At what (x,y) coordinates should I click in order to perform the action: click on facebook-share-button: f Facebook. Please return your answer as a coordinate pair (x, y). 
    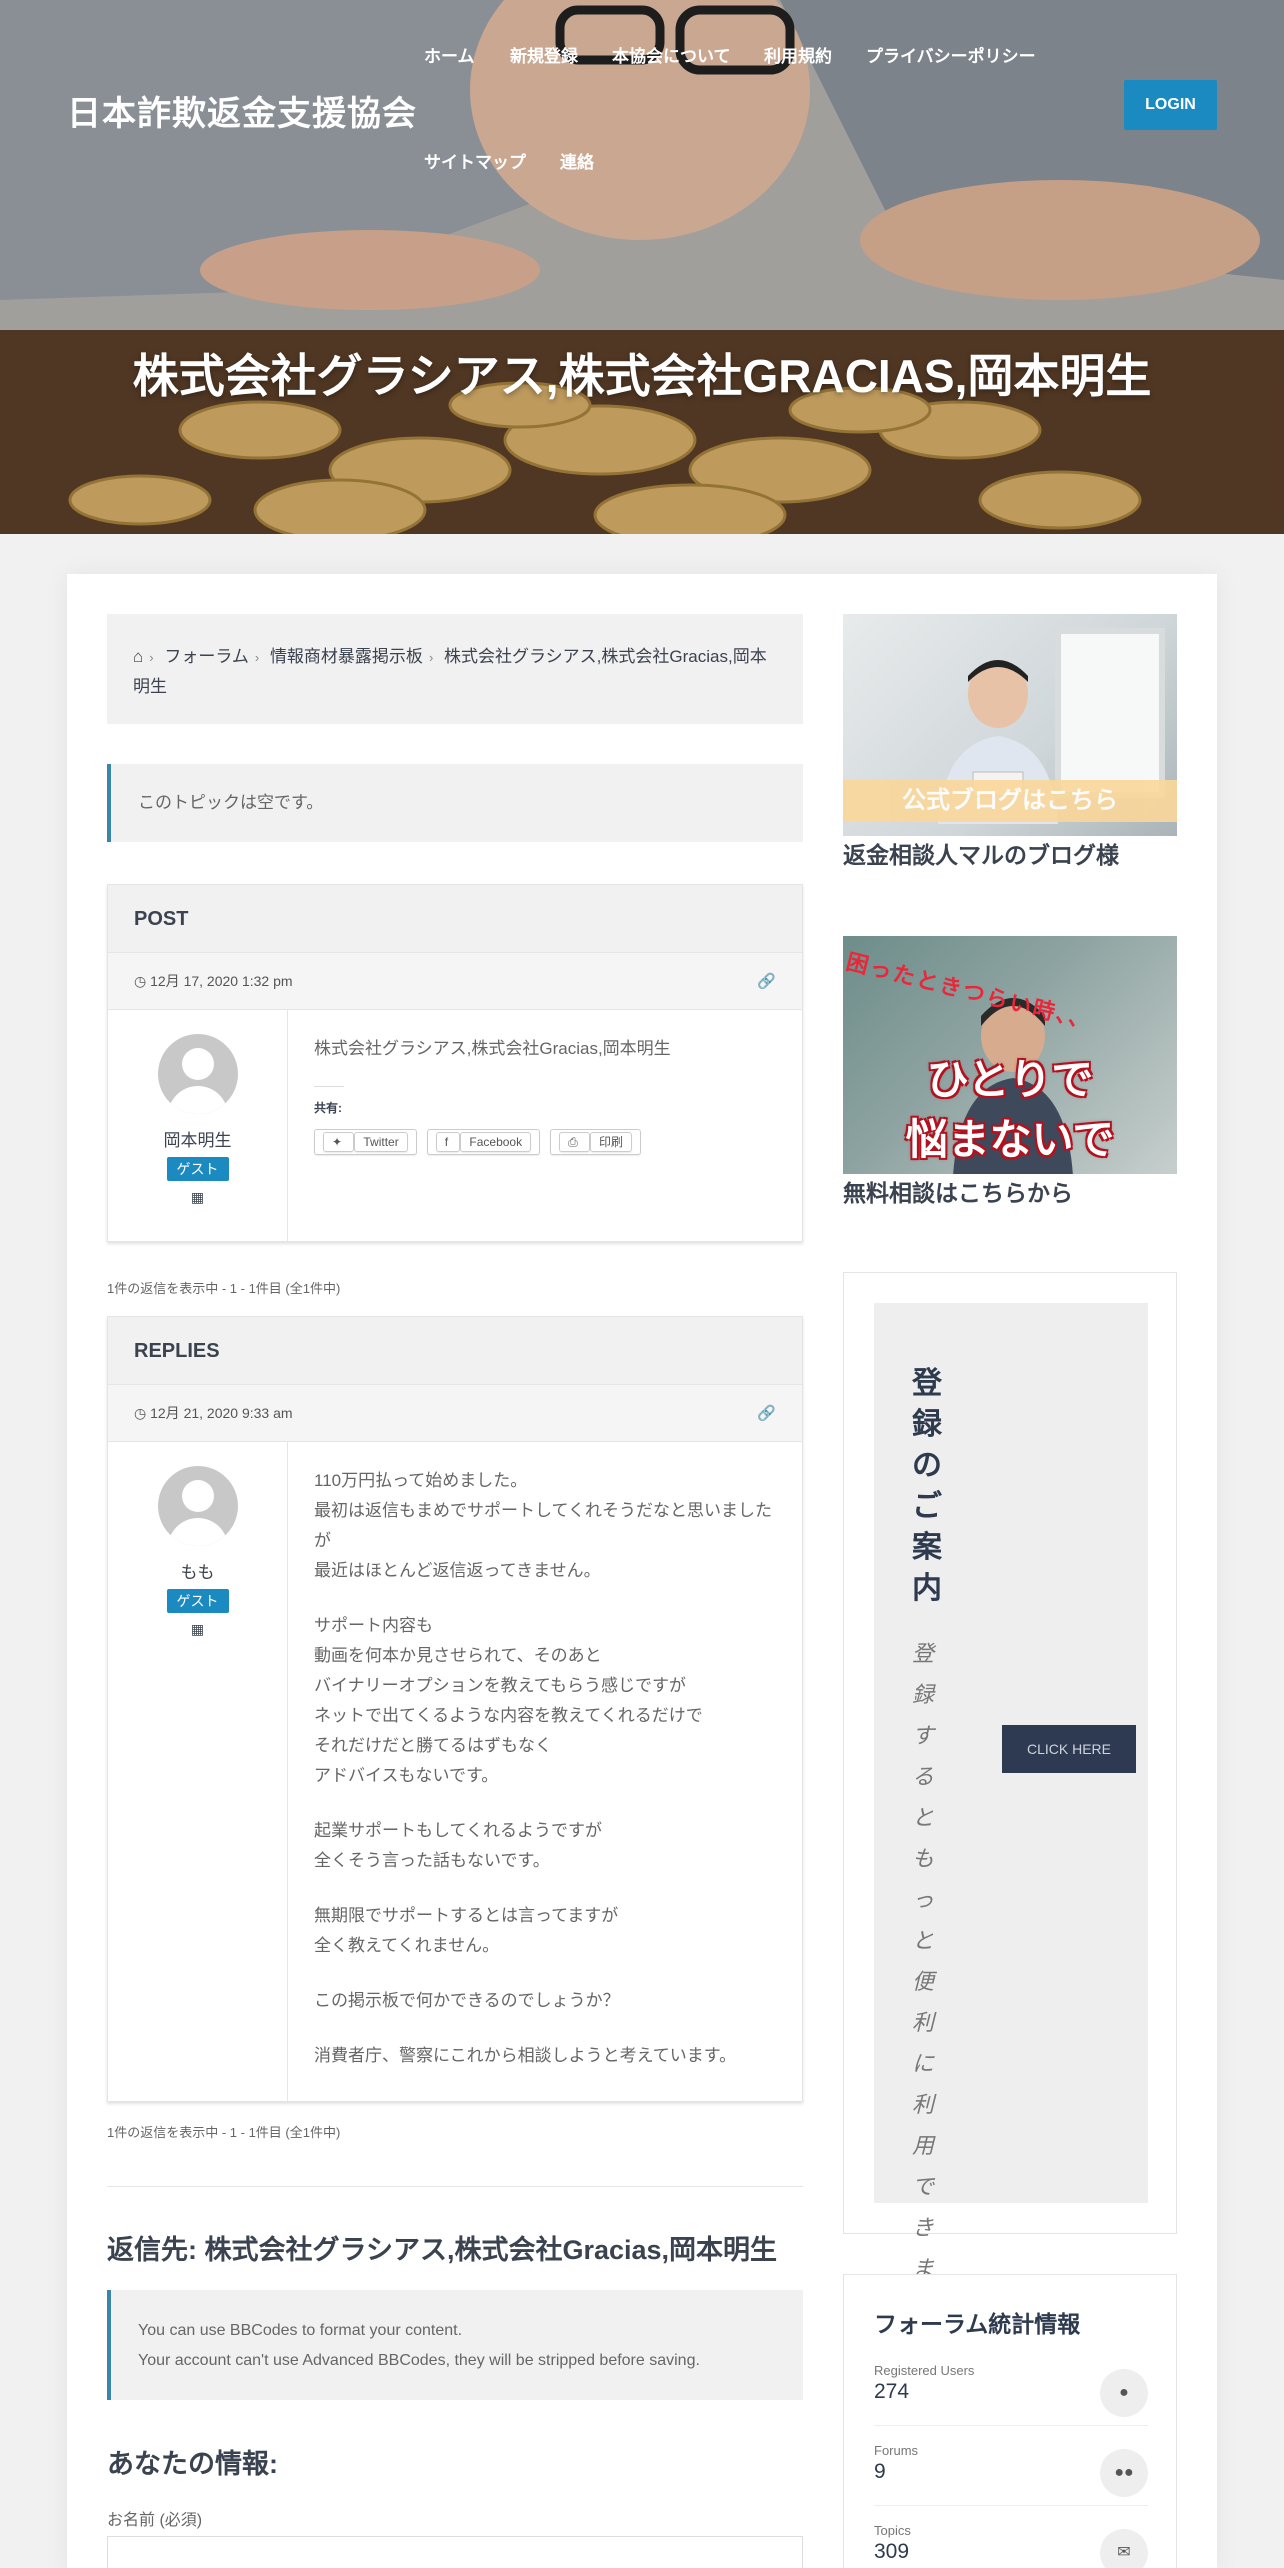
    Looking at the image, I should click on (483, 1142).